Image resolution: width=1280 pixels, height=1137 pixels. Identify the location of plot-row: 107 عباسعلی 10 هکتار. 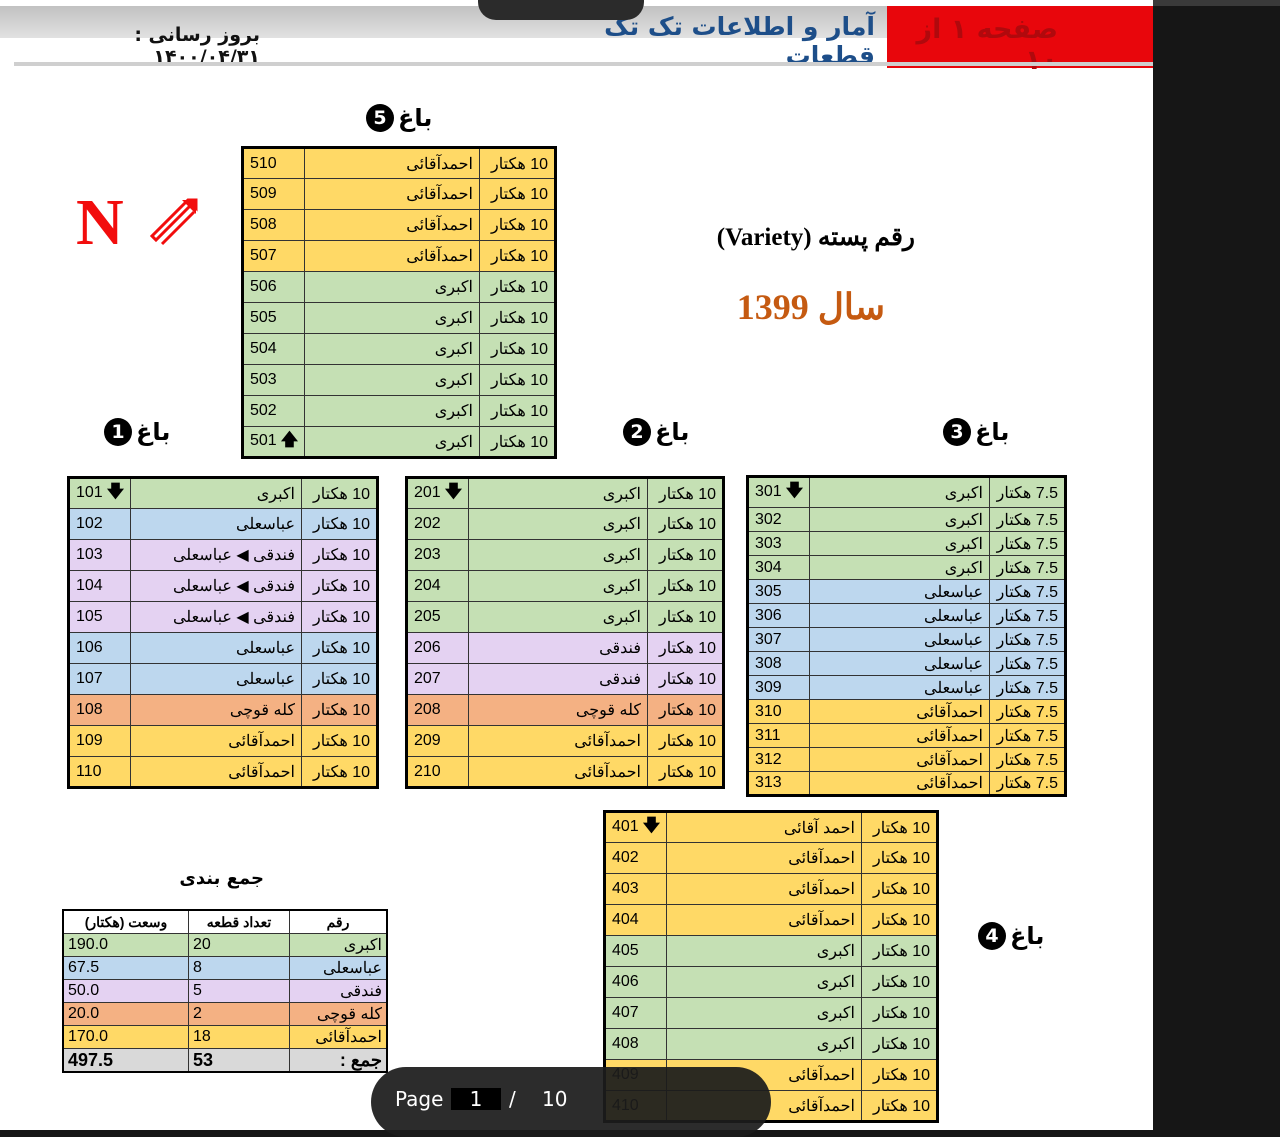
(222, 679).